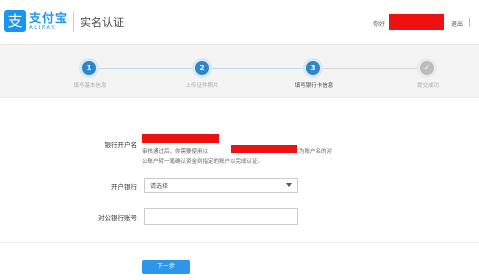 The height and width of the screenshot is (280, 479). I want to click on greeting-text: 你好, so click(379, 24).